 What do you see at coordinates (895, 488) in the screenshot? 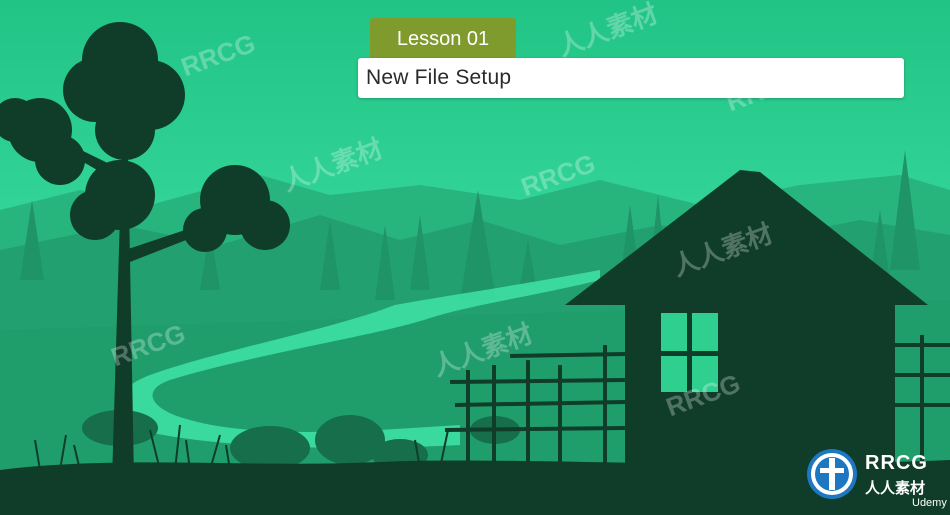
I see `logo-subtitle: 人人素材` at bounding box center [895, 488].